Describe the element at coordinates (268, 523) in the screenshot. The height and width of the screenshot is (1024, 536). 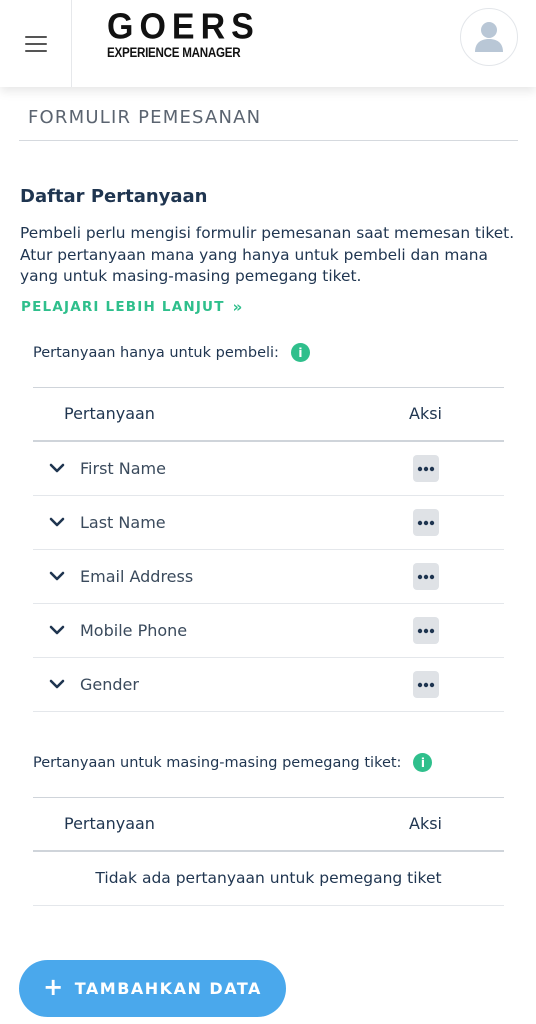
I see `table-row: Last Name` at that location.